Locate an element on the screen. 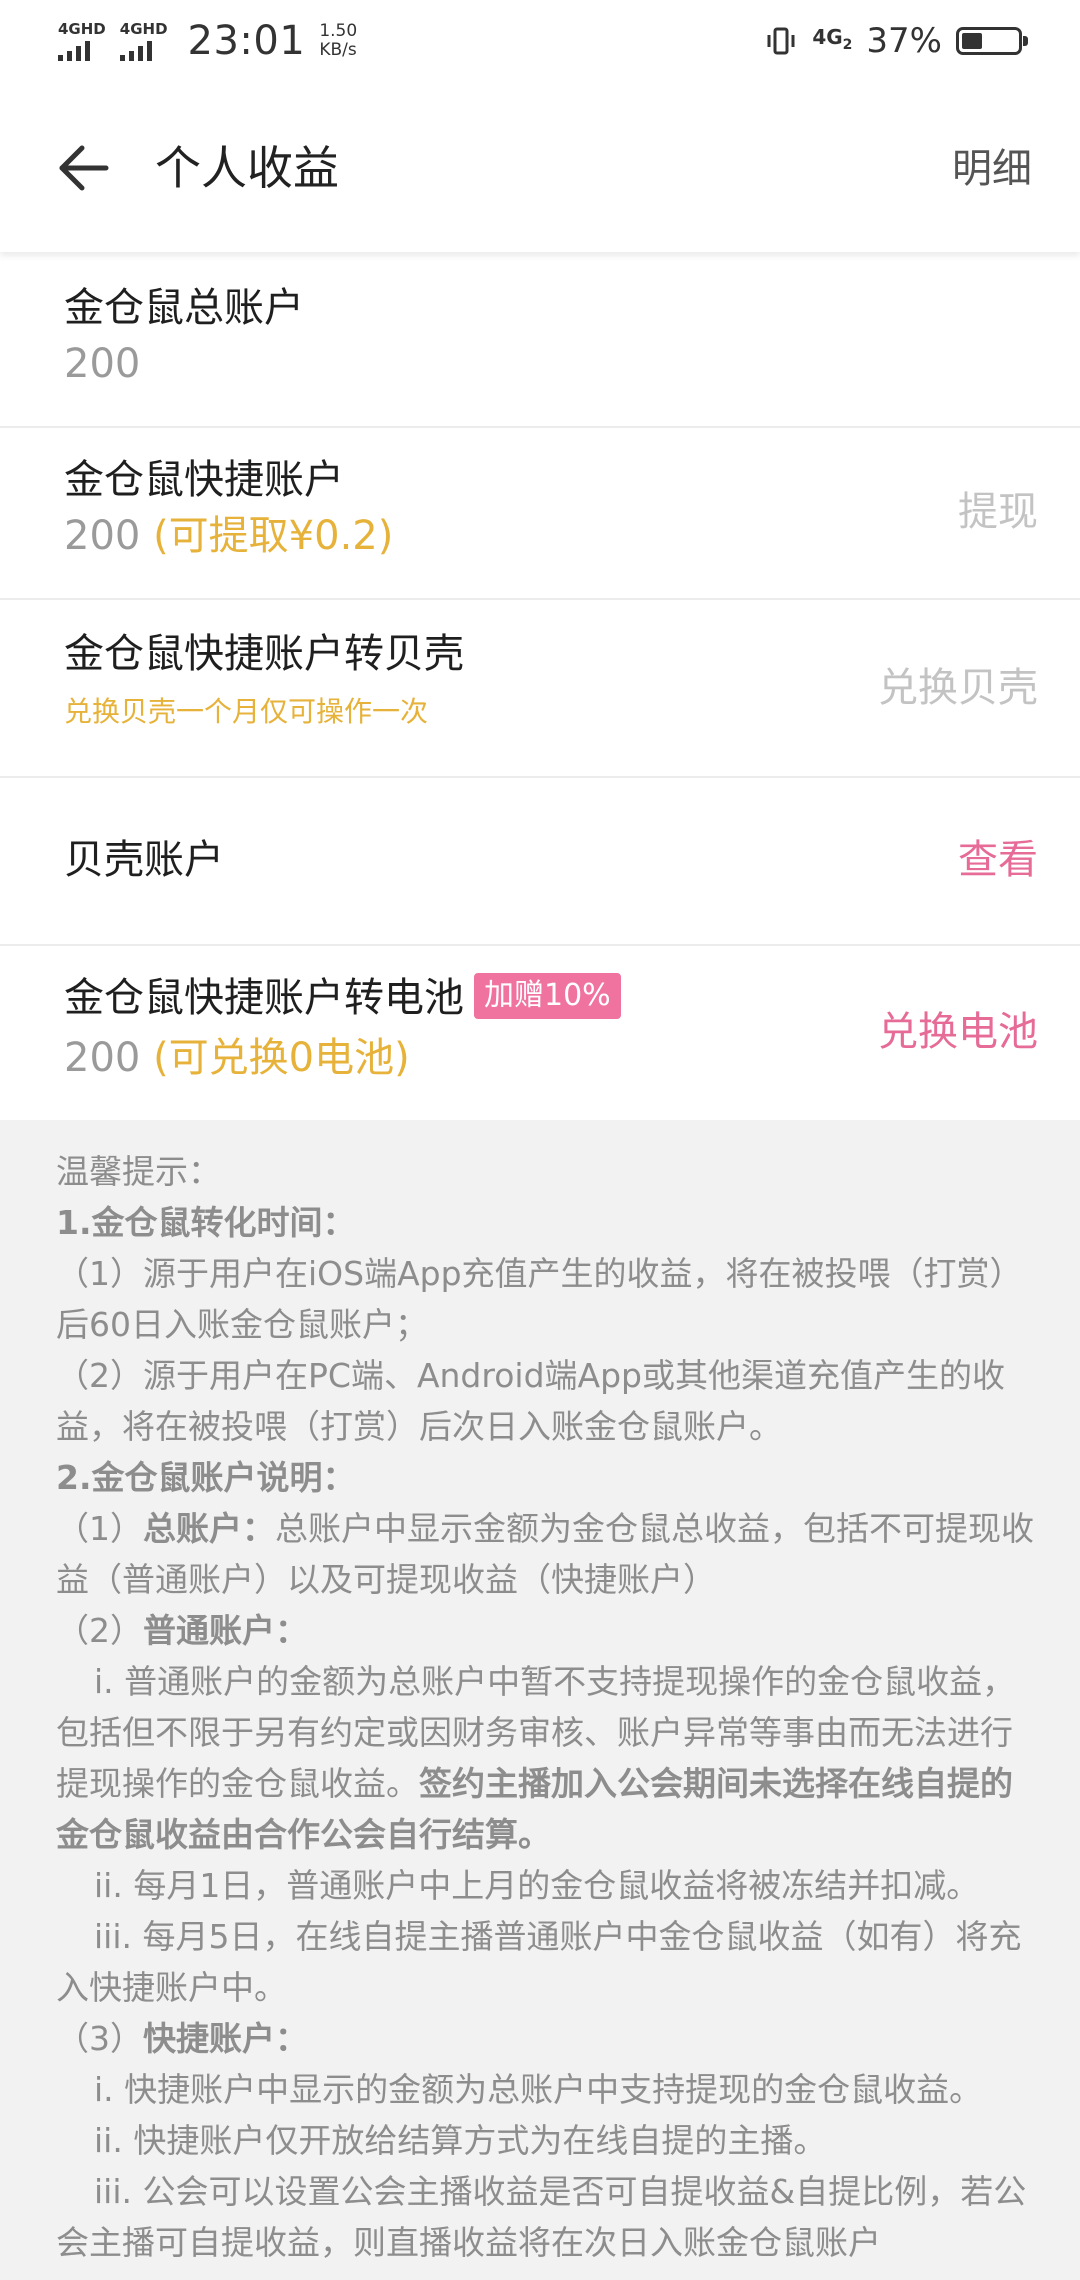 The width and height of the screenshot is (1080, 2280). page-title: 个人收益 is located at coordinates (247, 168).